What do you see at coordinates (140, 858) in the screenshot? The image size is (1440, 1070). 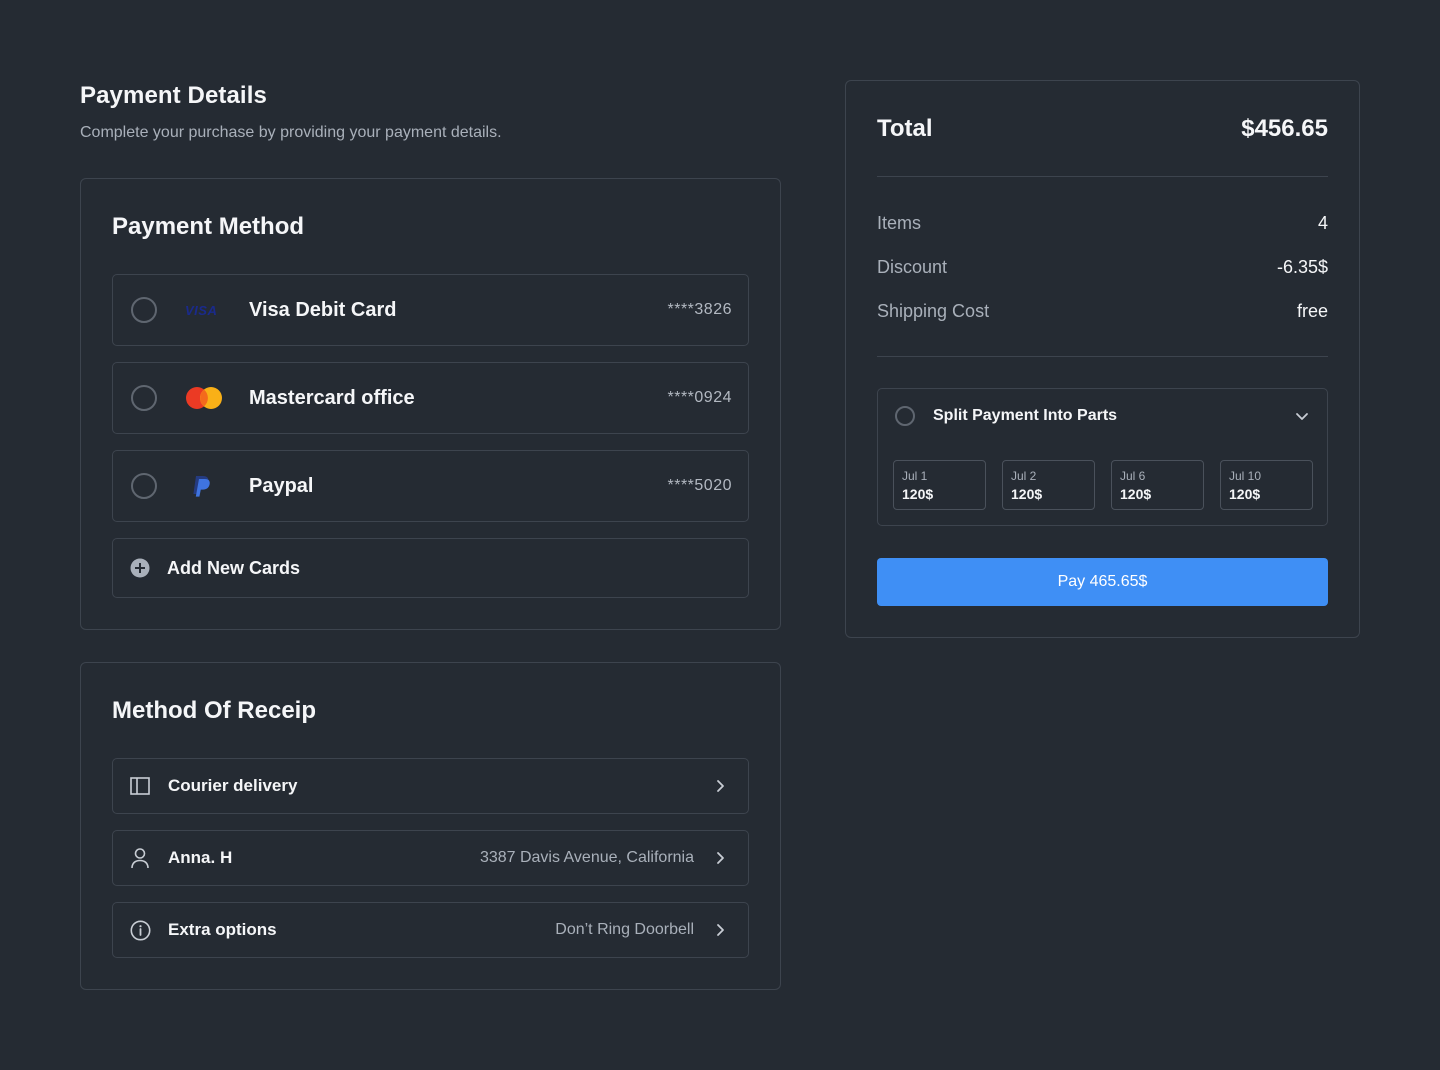 I see `user-icon` at bounding box center [140, 858].